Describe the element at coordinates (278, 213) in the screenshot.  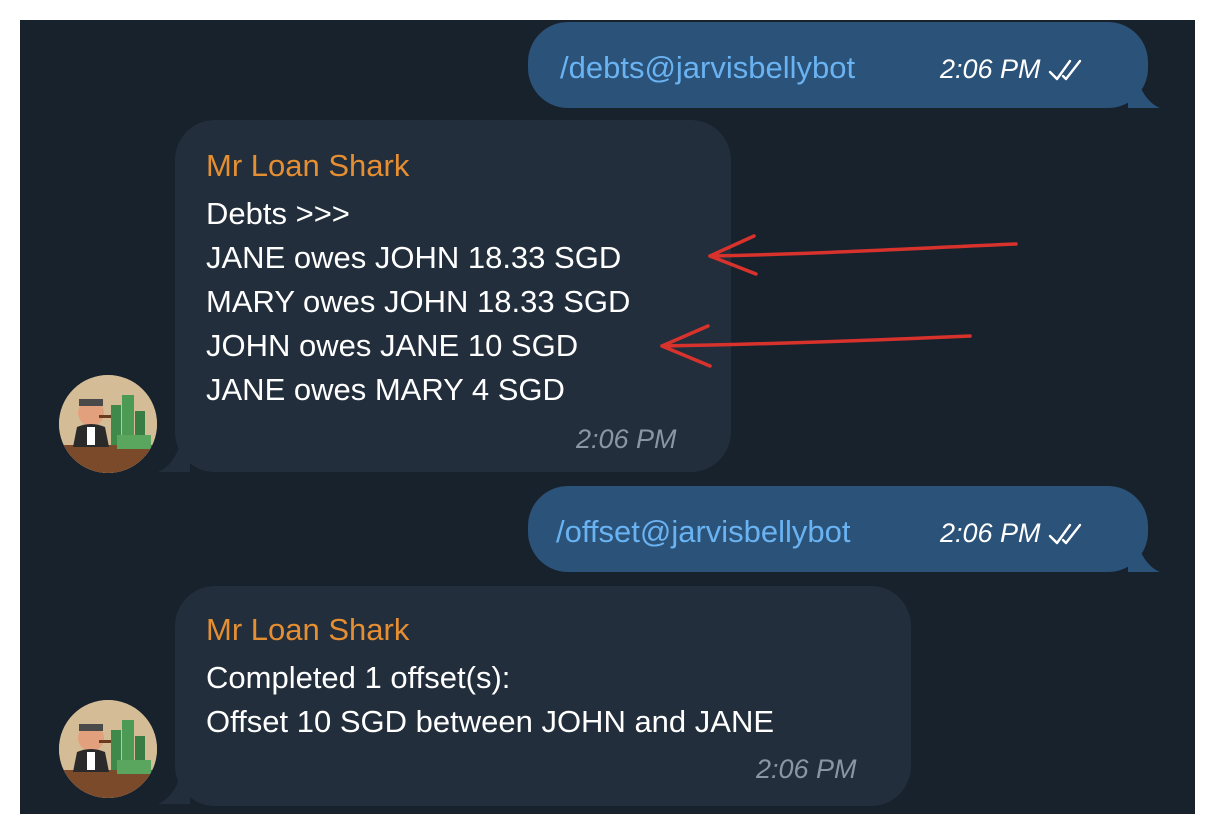
I see `message-line: Debts >>>` at that location.